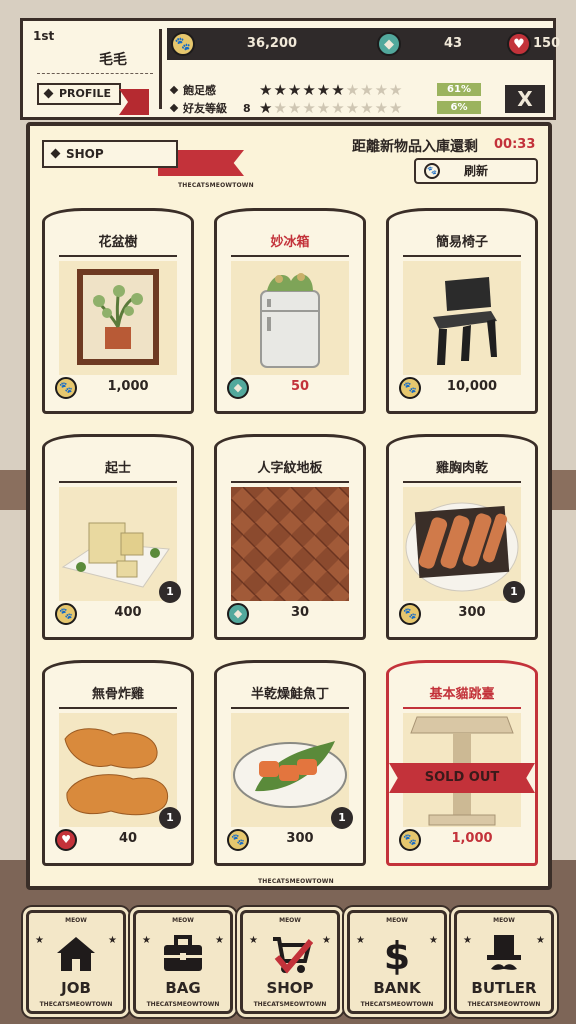 The height and width of the screenshot is (1024, 576). What do you see at coordinates (160, 69) in the screenshot?
I see `divider` at bounding box center [160, 69].